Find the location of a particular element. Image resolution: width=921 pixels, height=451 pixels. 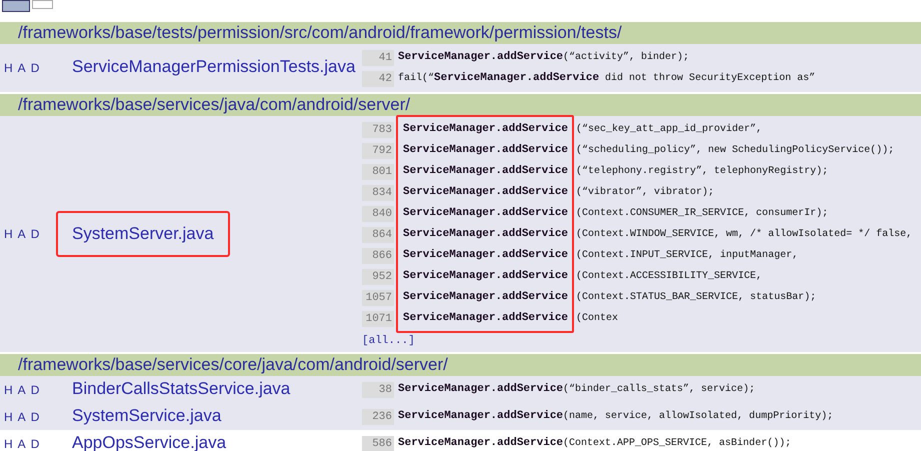

code-line: ServiceManager.addService(“activity”, binder); is located at coordinates (544, 58).